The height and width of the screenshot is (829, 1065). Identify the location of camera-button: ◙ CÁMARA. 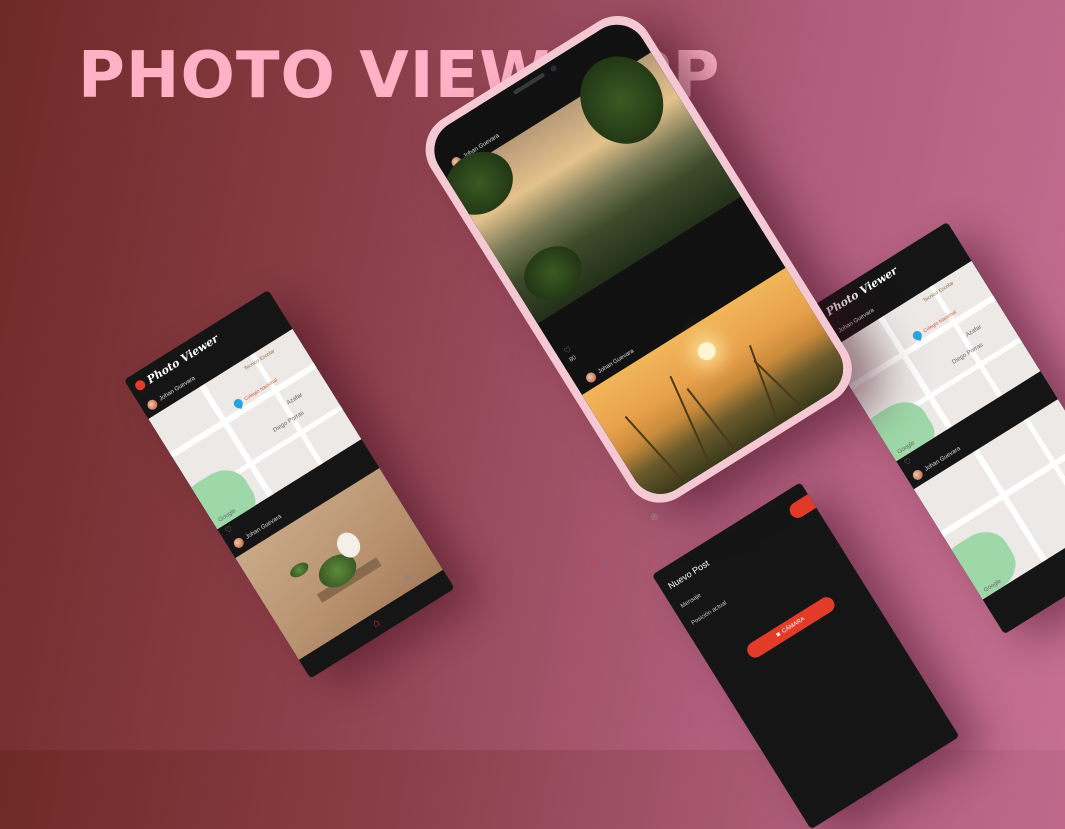
(791, 627).